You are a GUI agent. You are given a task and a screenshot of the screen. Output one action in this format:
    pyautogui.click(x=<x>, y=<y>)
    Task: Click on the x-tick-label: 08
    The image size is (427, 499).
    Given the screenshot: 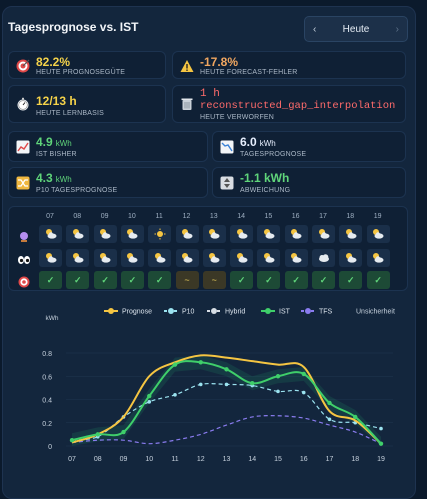 What is the action you would take?
    pyautogui.click(x=98, y=459)
    